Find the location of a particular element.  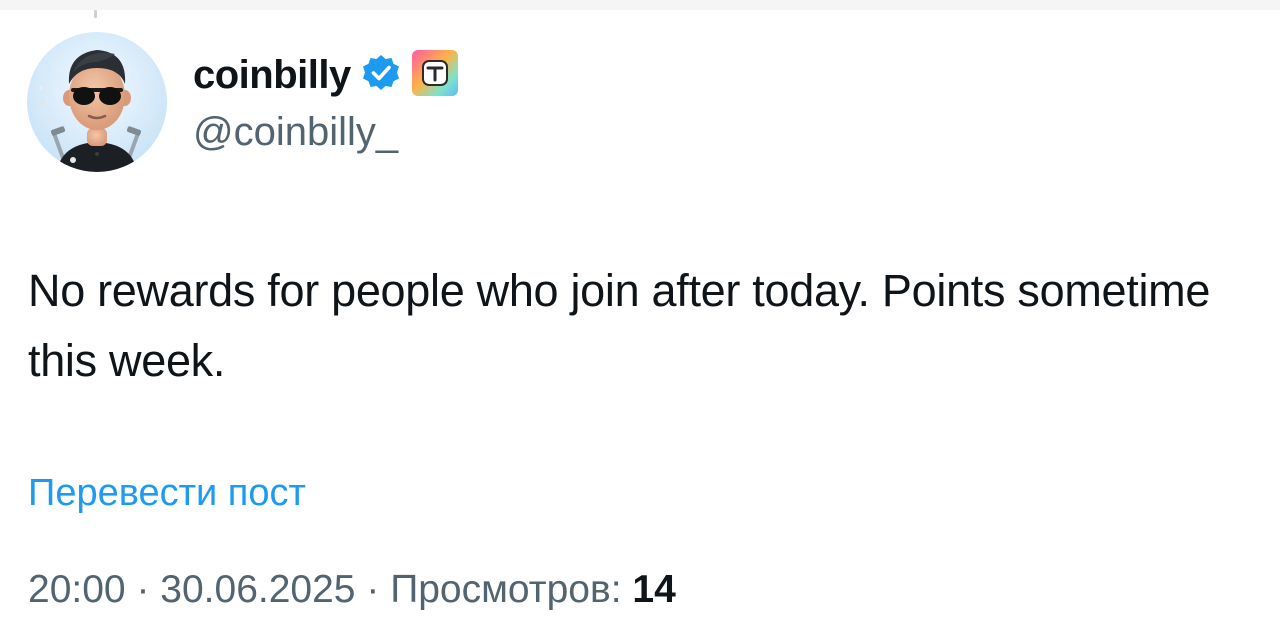

avatar-image is located at coordinates (97, 102).